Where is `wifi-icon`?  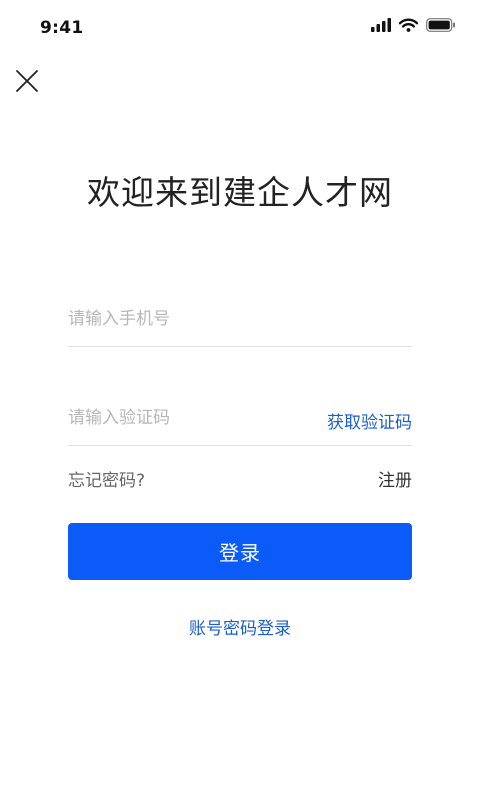
wifi-icon is located at coordinates (408, 25).